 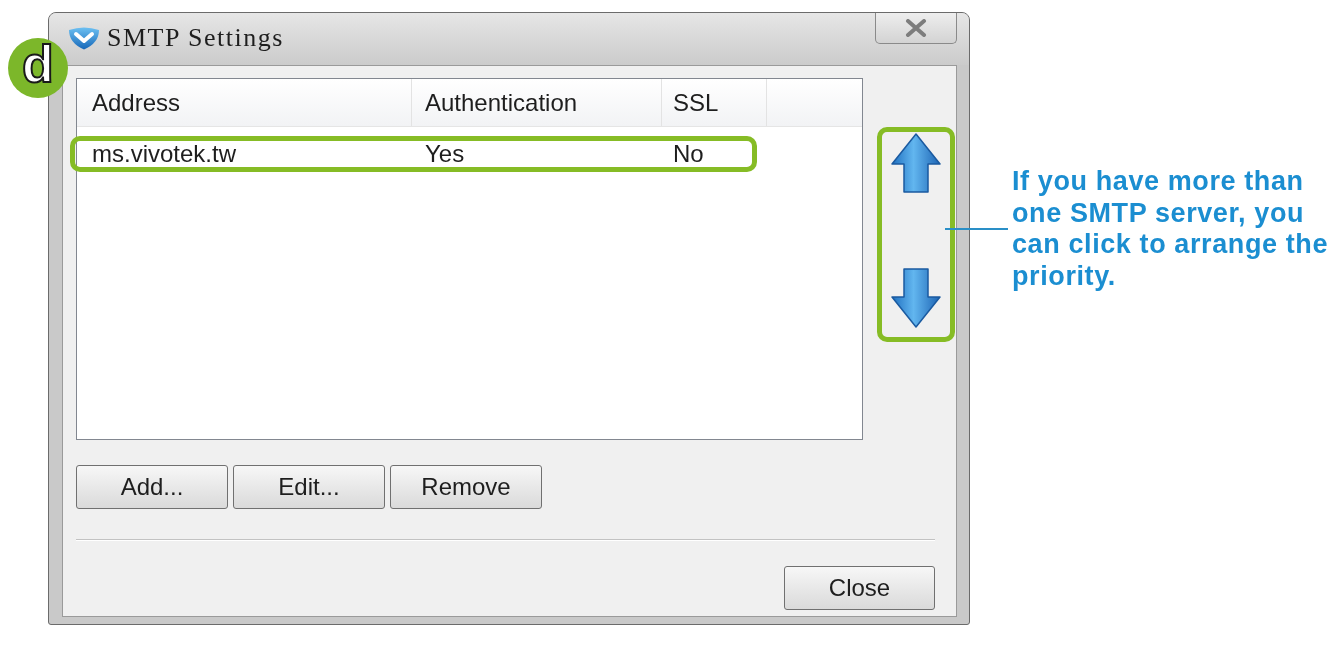 I want to click on column-header: Address, so click(x=244, y=102).